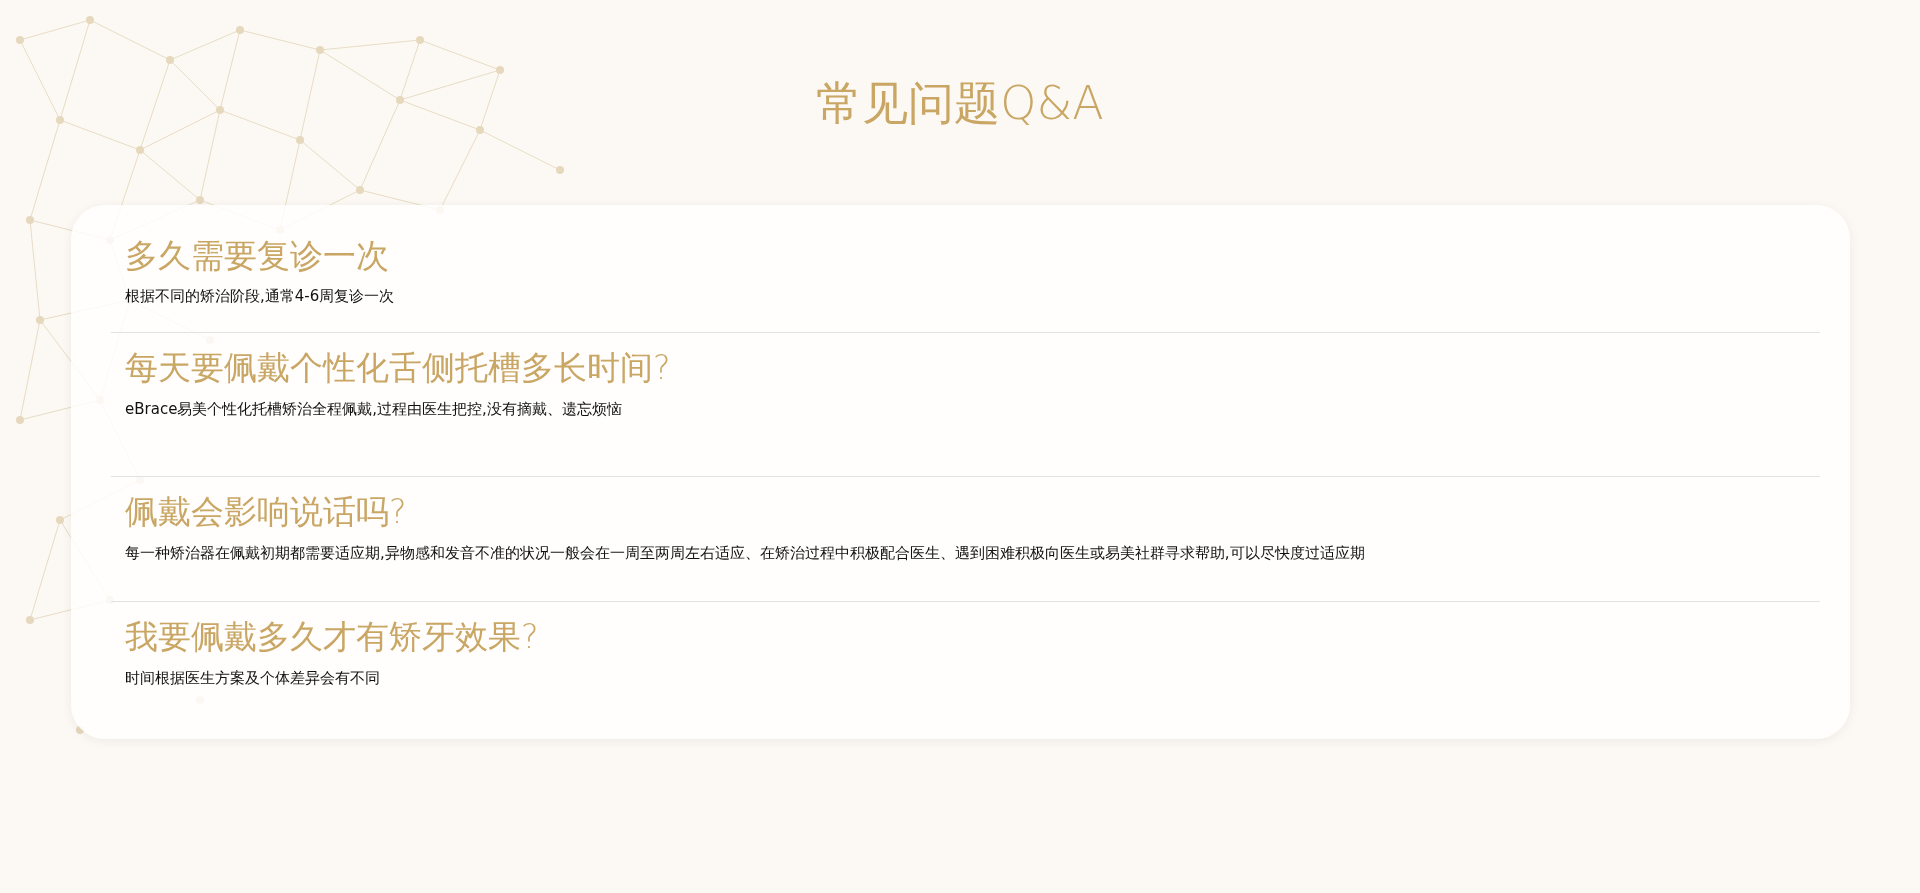 Image resolution: width=1920 pixels, height=893 pixels. I want to click on faq-question: 每天要佩戴个性化舌侧托槽多长时间?, so click(398, 368).